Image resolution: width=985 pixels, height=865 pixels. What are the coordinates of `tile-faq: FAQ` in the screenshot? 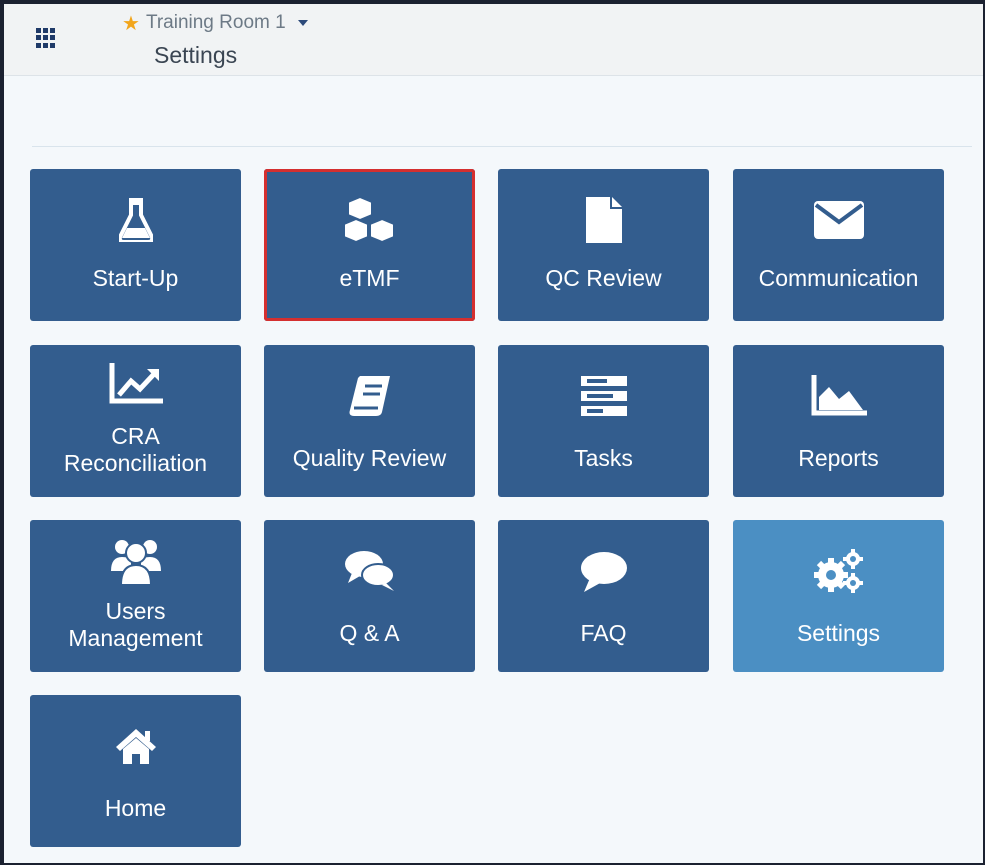 It's located at (603, 596).